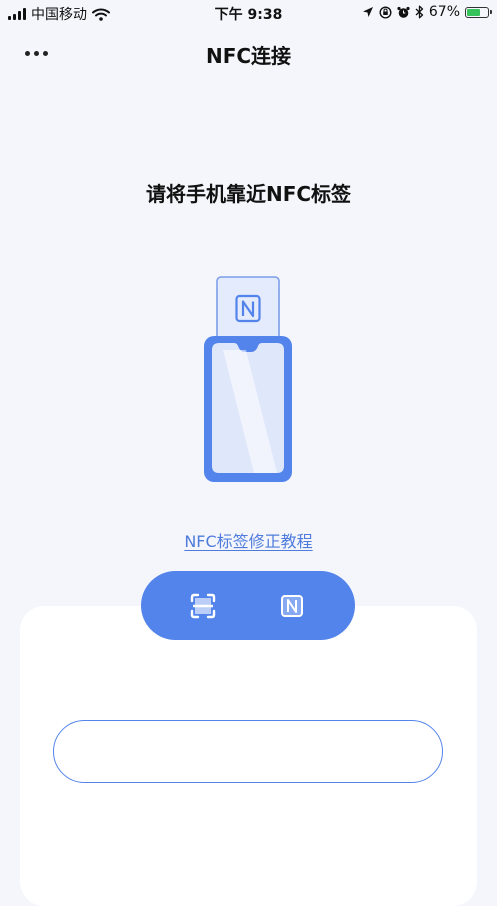 This screenshot has height=906, width=497. What do you see at coordinates (248, 751) in the screenshot?
I see `nfc-input-field` at bounding box center [248, 751].